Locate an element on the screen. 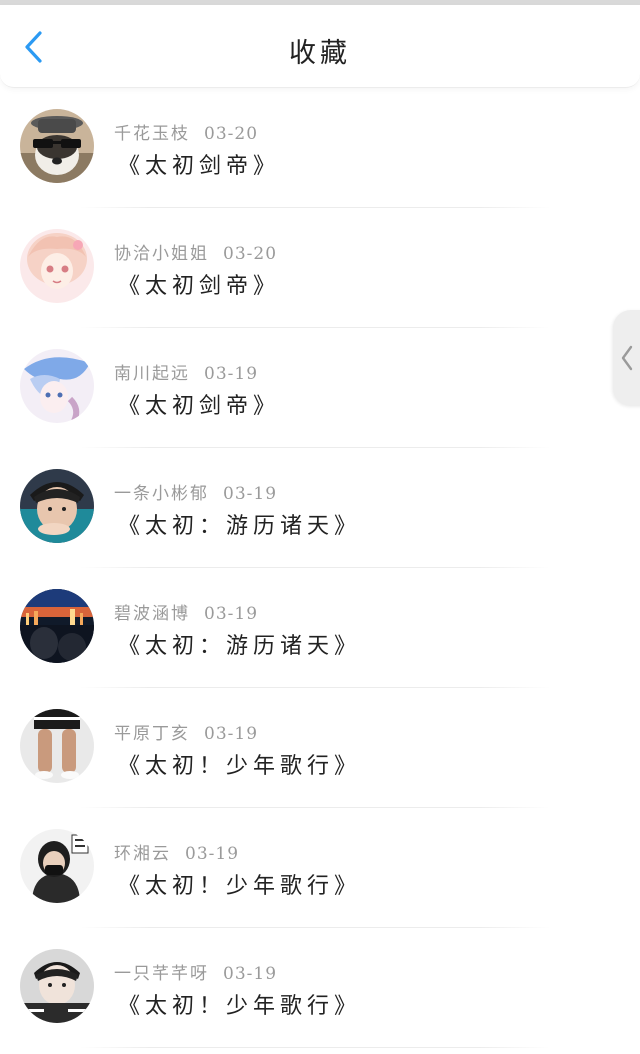 This screenshot has height=1054, width=640. list-item: 平原丁亥 03-19 《太初！少年歌行》 is located at coordinates (320, 748).